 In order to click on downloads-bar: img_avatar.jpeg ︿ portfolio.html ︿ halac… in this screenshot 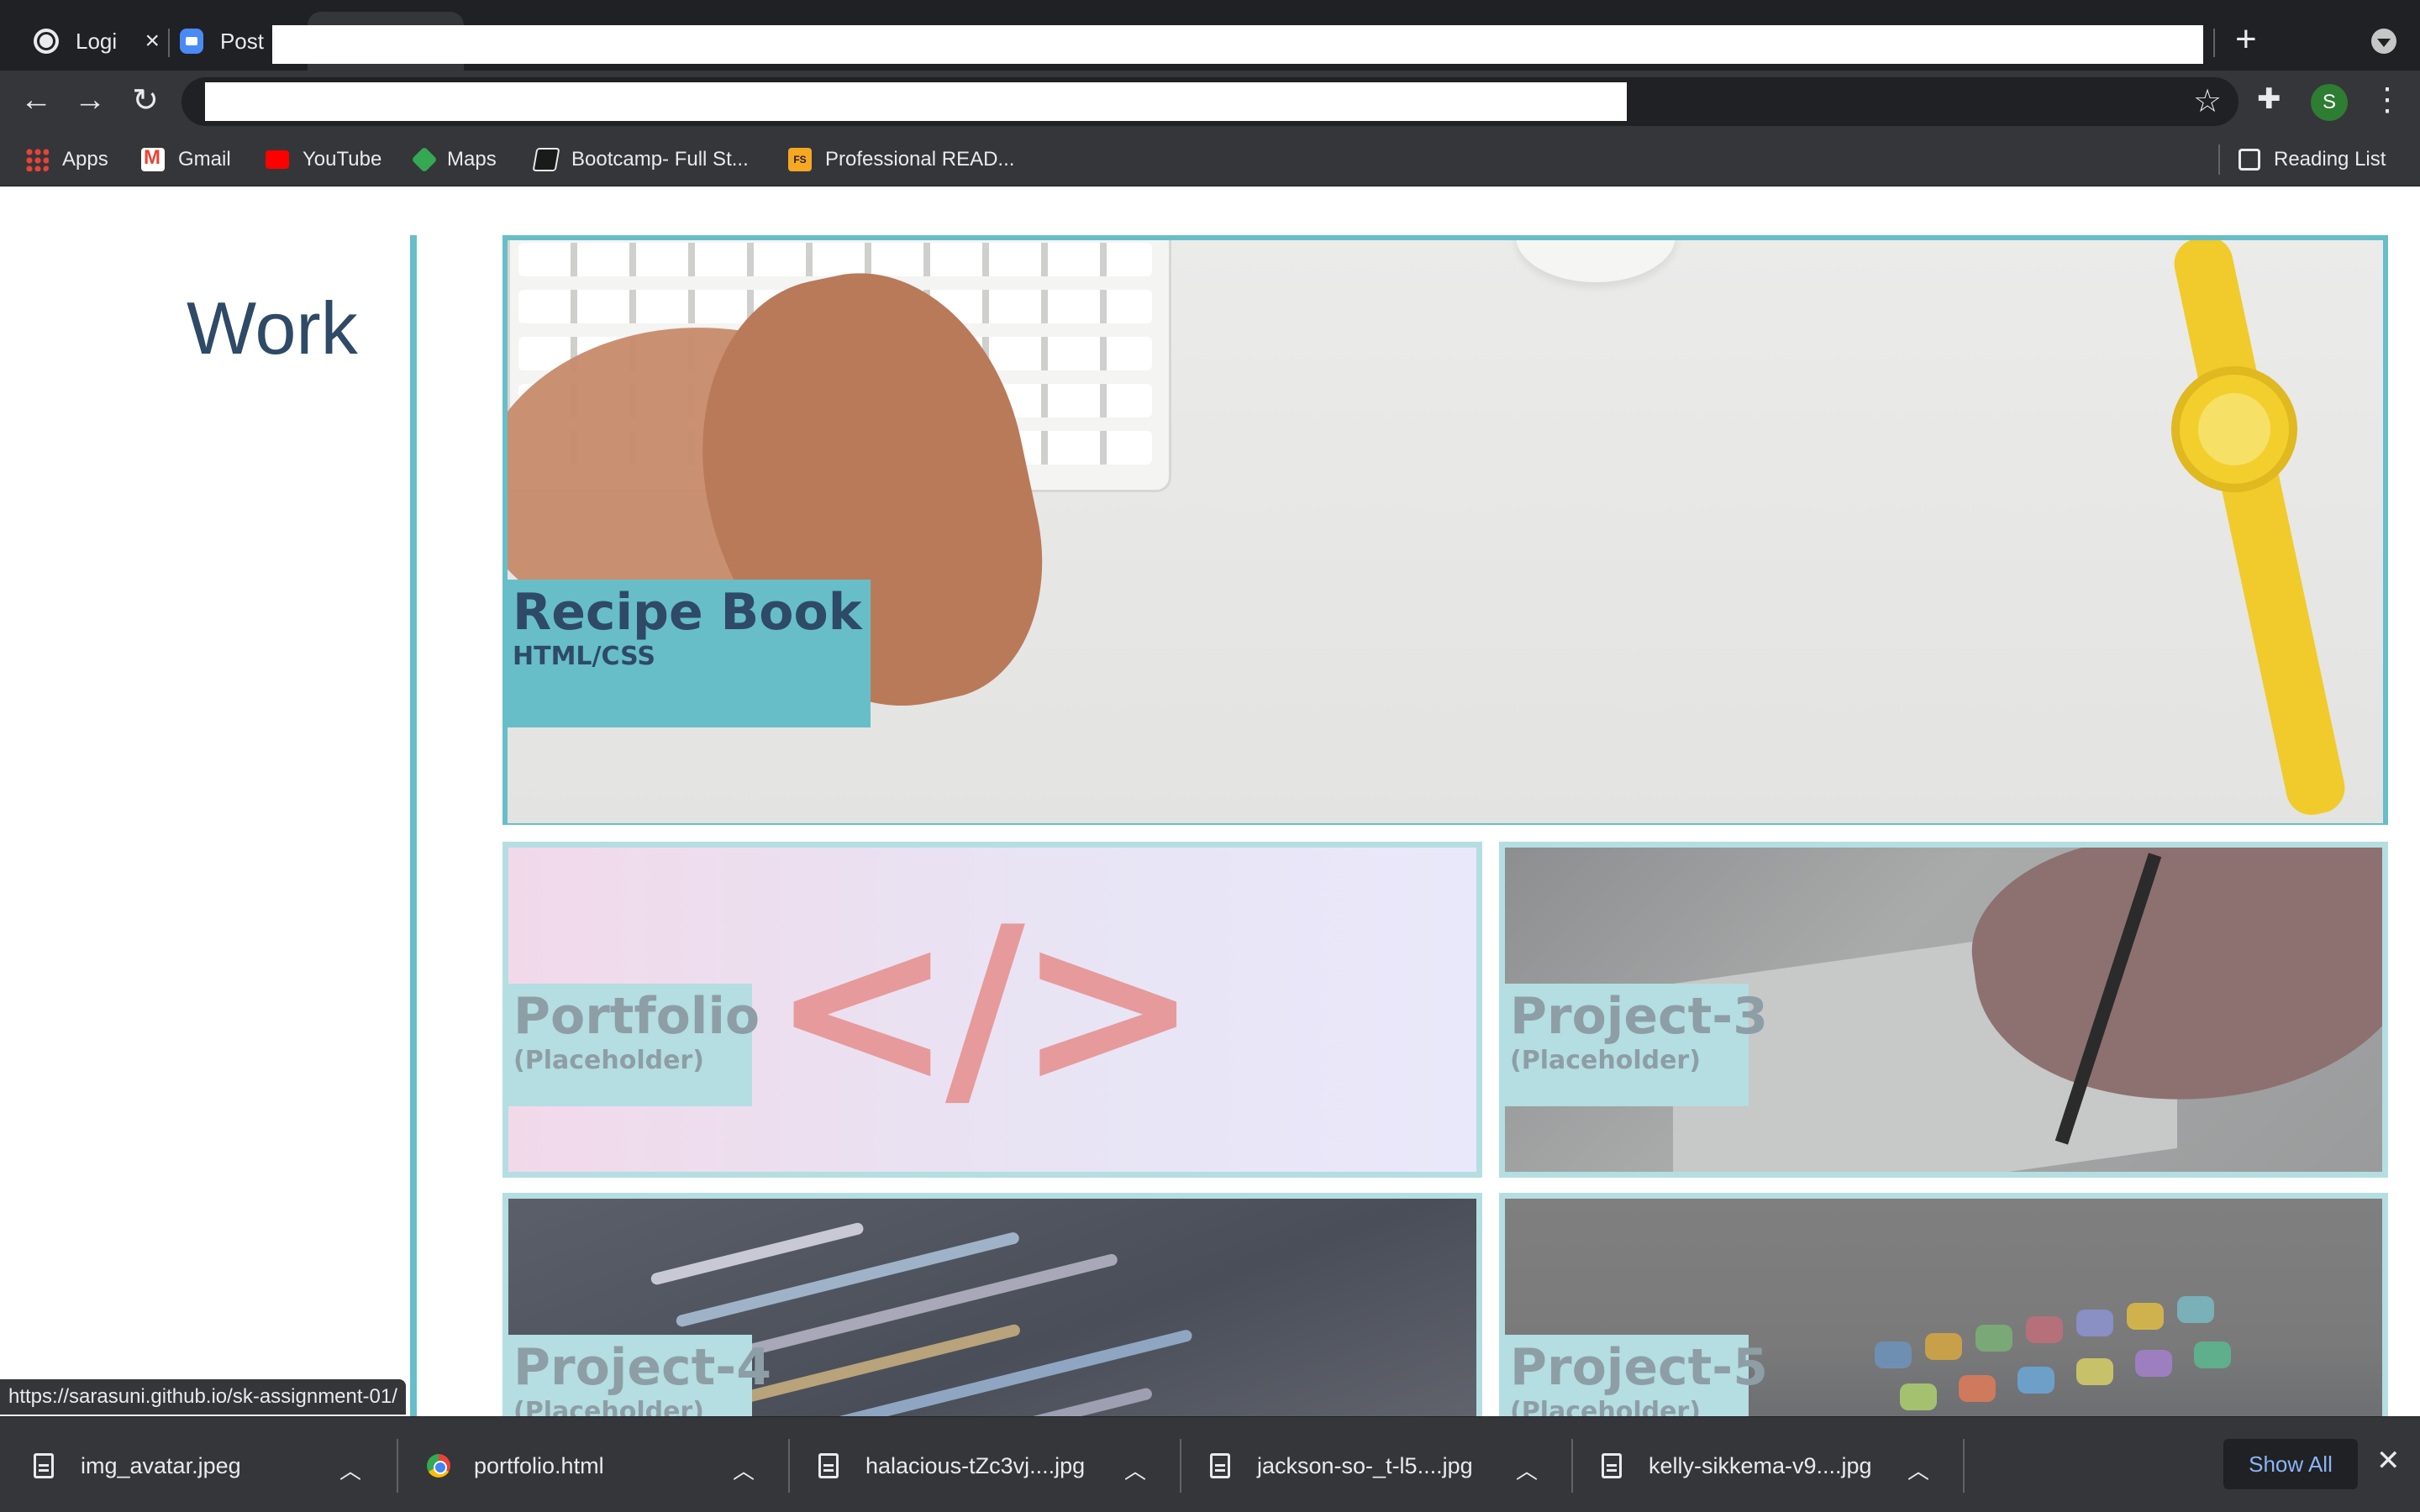, I will do `click(1210, 1464)`.